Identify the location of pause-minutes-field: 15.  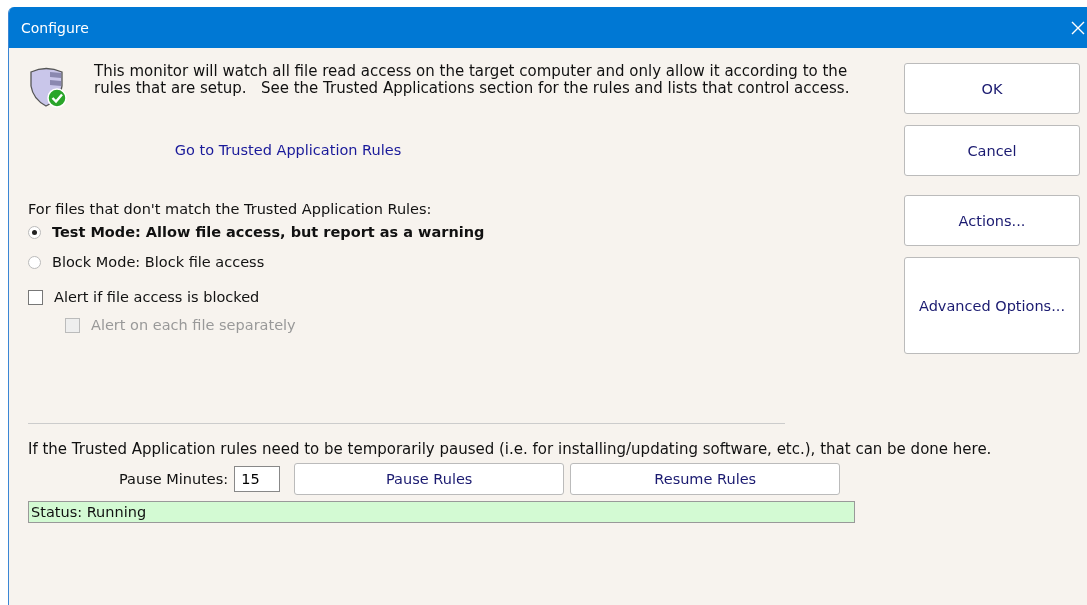
(257, 479).